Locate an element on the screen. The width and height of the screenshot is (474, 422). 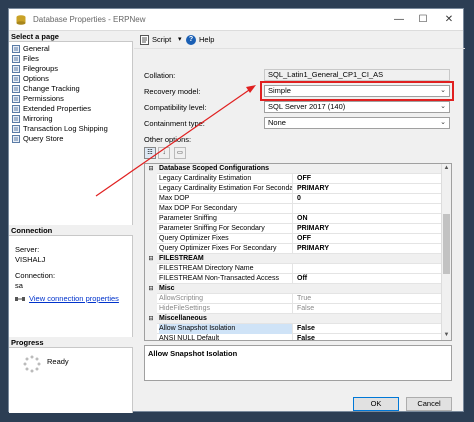
description-title: Allow Snapshot Isolation is located at coordinates (193, 353).